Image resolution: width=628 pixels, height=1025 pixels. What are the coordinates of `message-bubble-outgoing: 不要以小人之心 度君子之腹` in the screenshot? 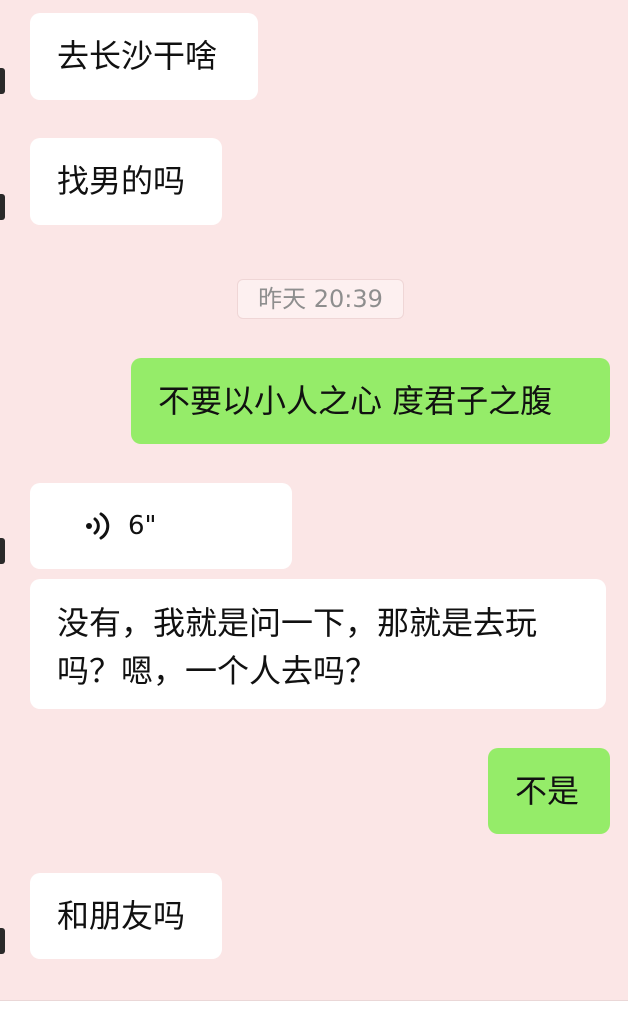 It's located at (370, 401).